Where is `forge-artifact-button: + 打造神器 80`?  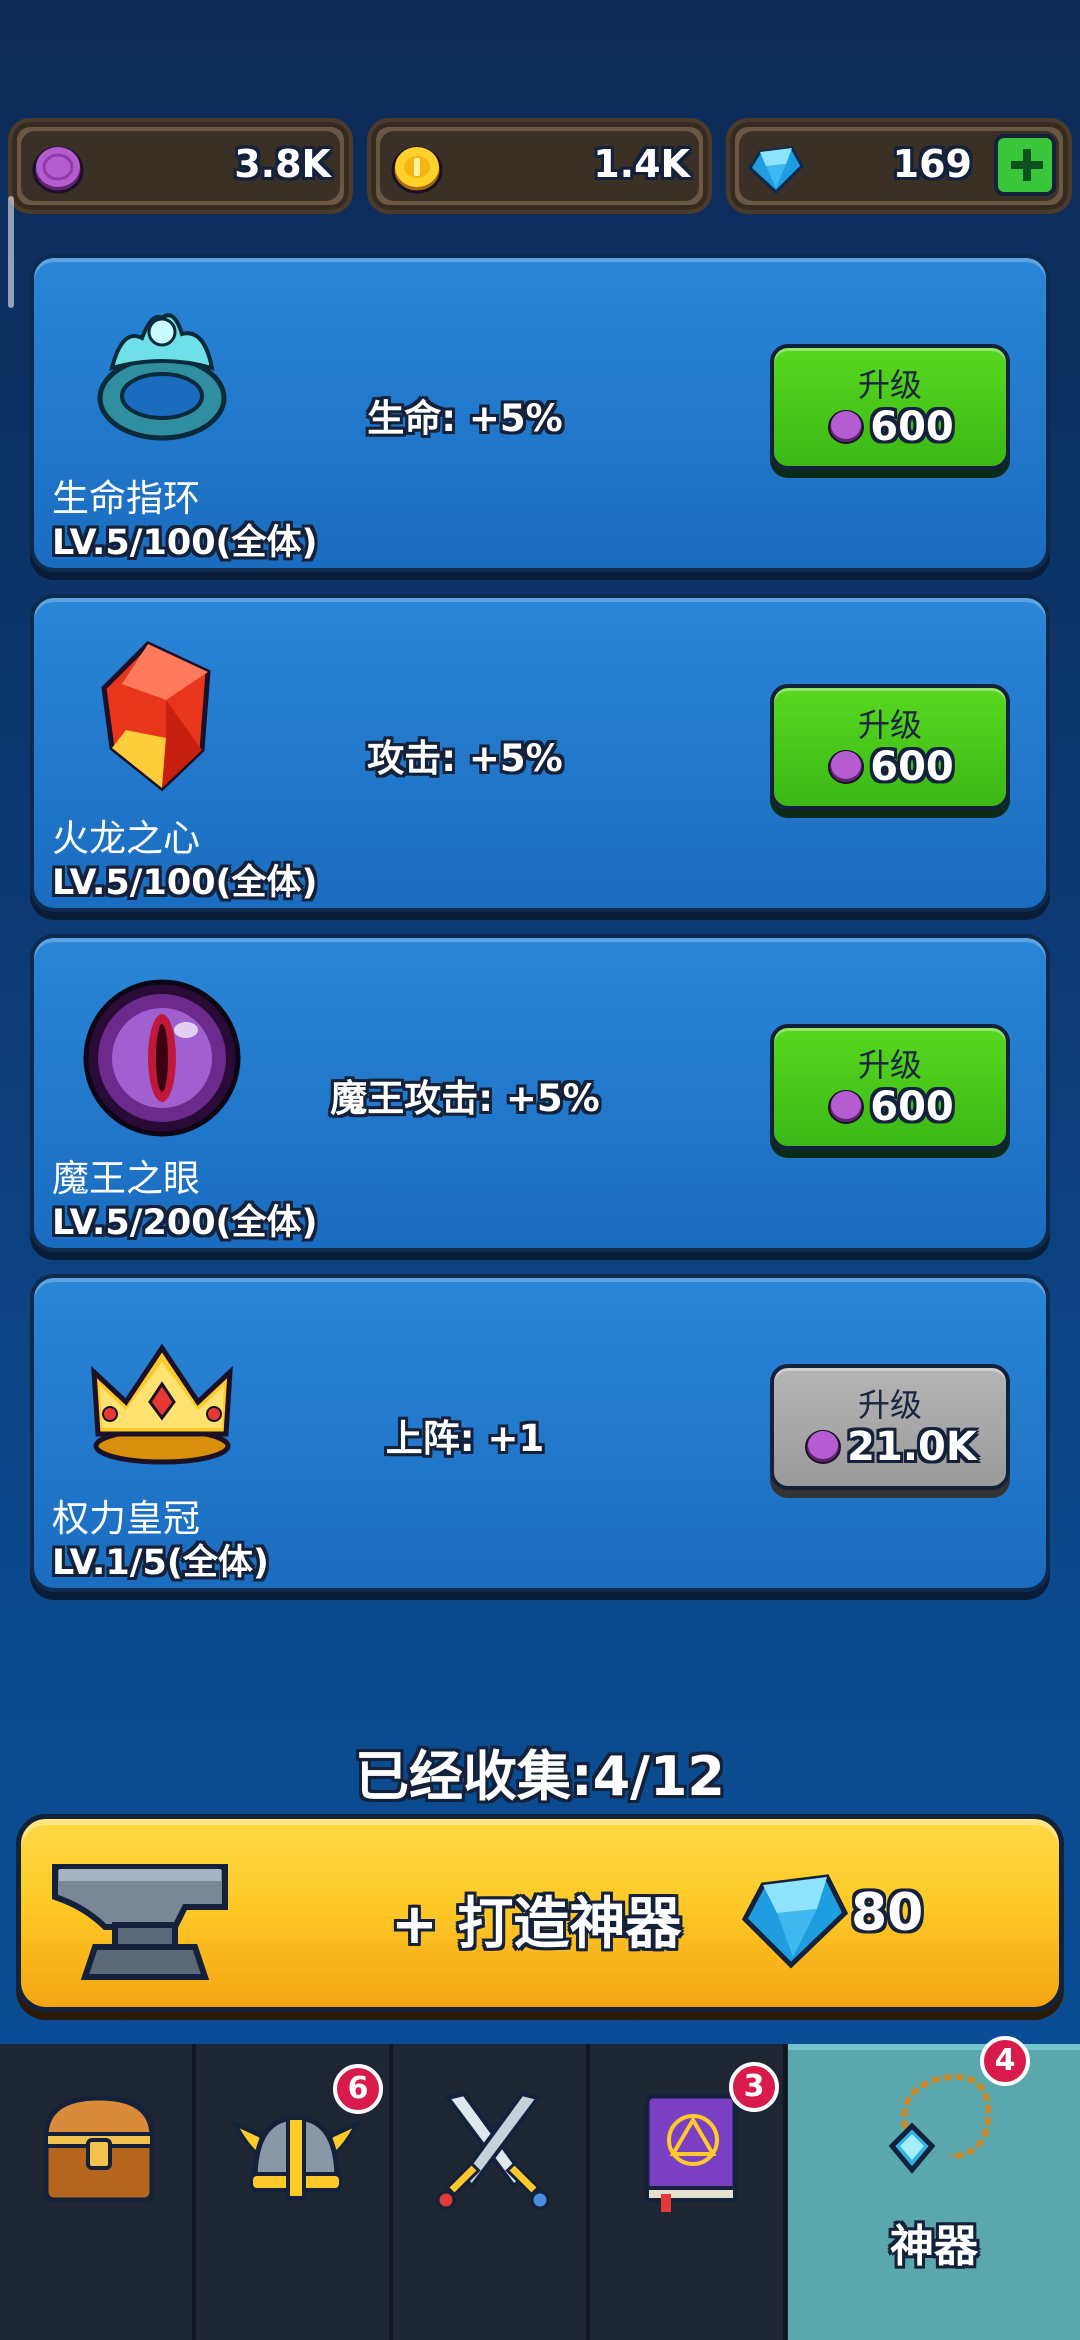 forge-artifact-button: + 打造神器 80 is located at coordinates (540, 1913).